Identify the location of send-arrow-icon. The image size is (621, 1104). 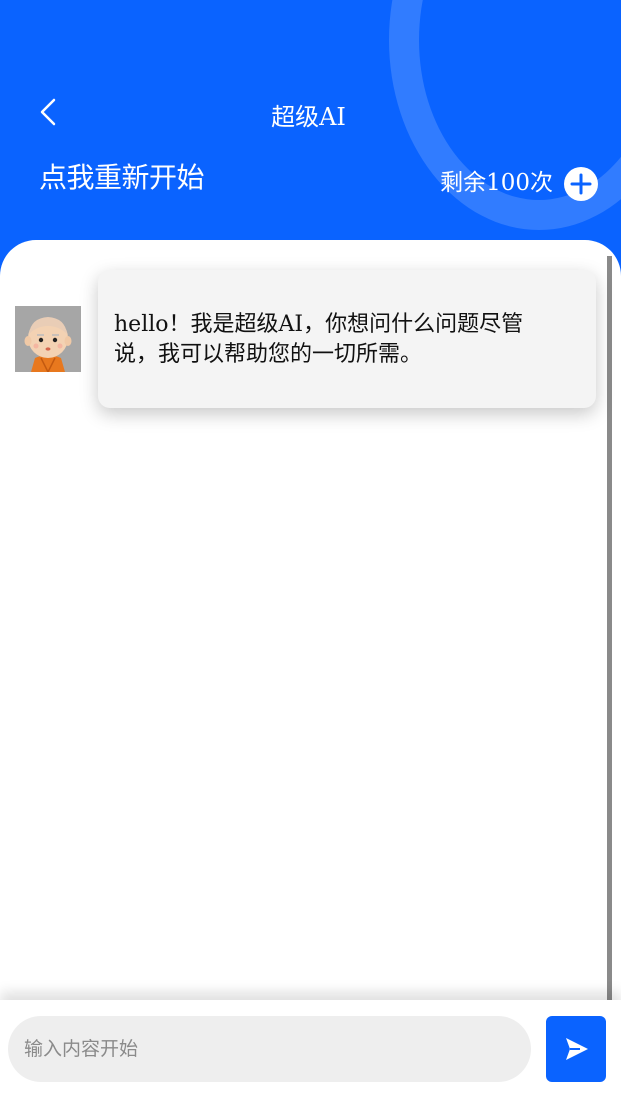
(577, 1049).